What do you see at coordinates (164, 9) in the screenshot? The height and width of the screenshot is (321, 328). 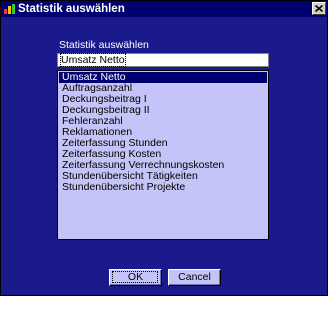 I see `title-bar: Statistik auswählen` at bounding box center [164, 9].